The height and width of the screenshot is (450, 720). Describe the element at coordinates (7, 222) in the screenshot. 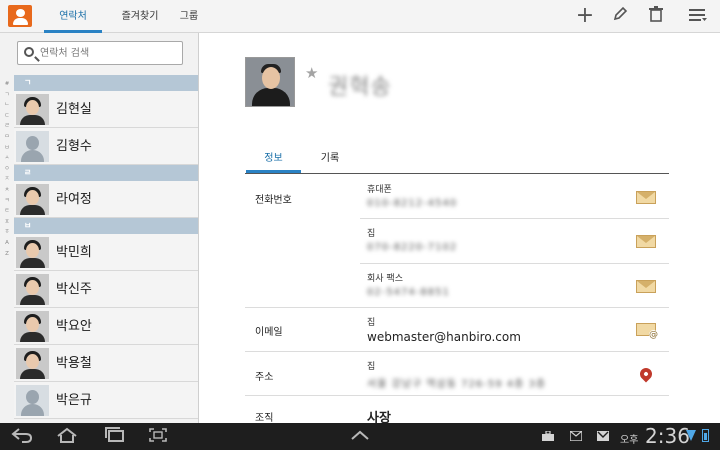

I see `index-letter: ㅍ` at that location.